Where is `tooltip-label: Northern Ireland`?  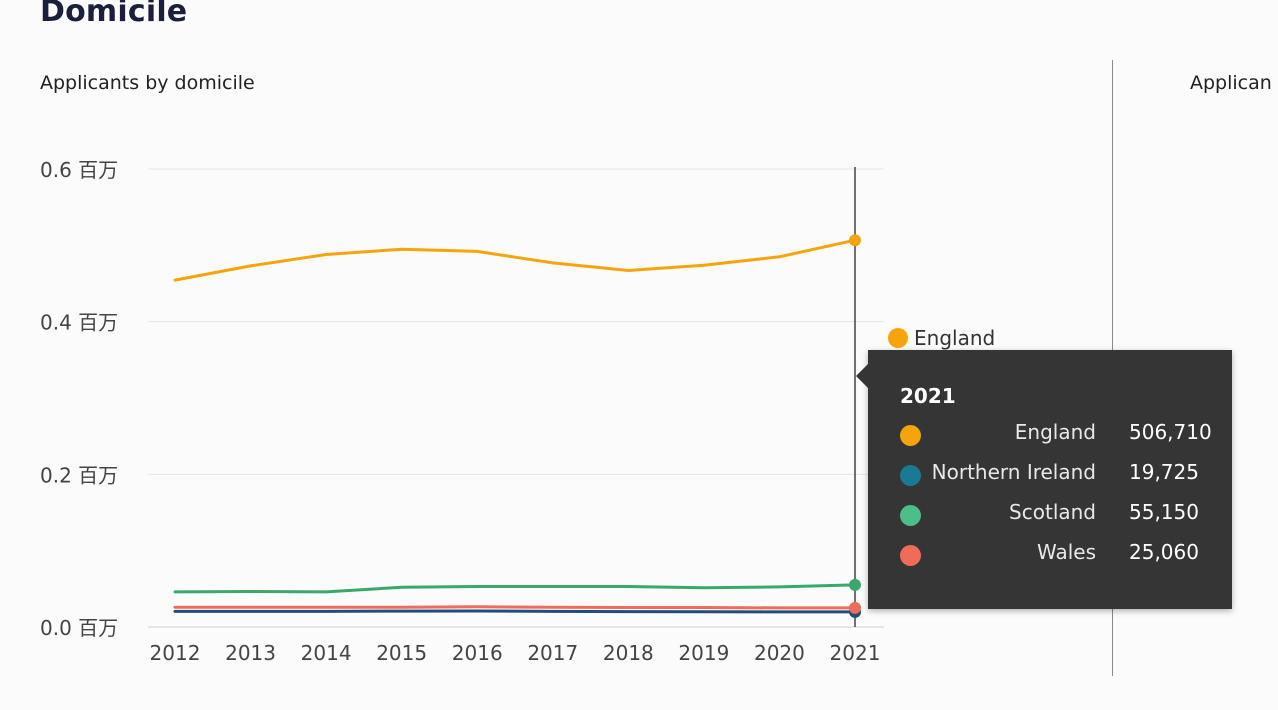
tooltip-label: Northern Ireland is located at coordinates (1013, 472).